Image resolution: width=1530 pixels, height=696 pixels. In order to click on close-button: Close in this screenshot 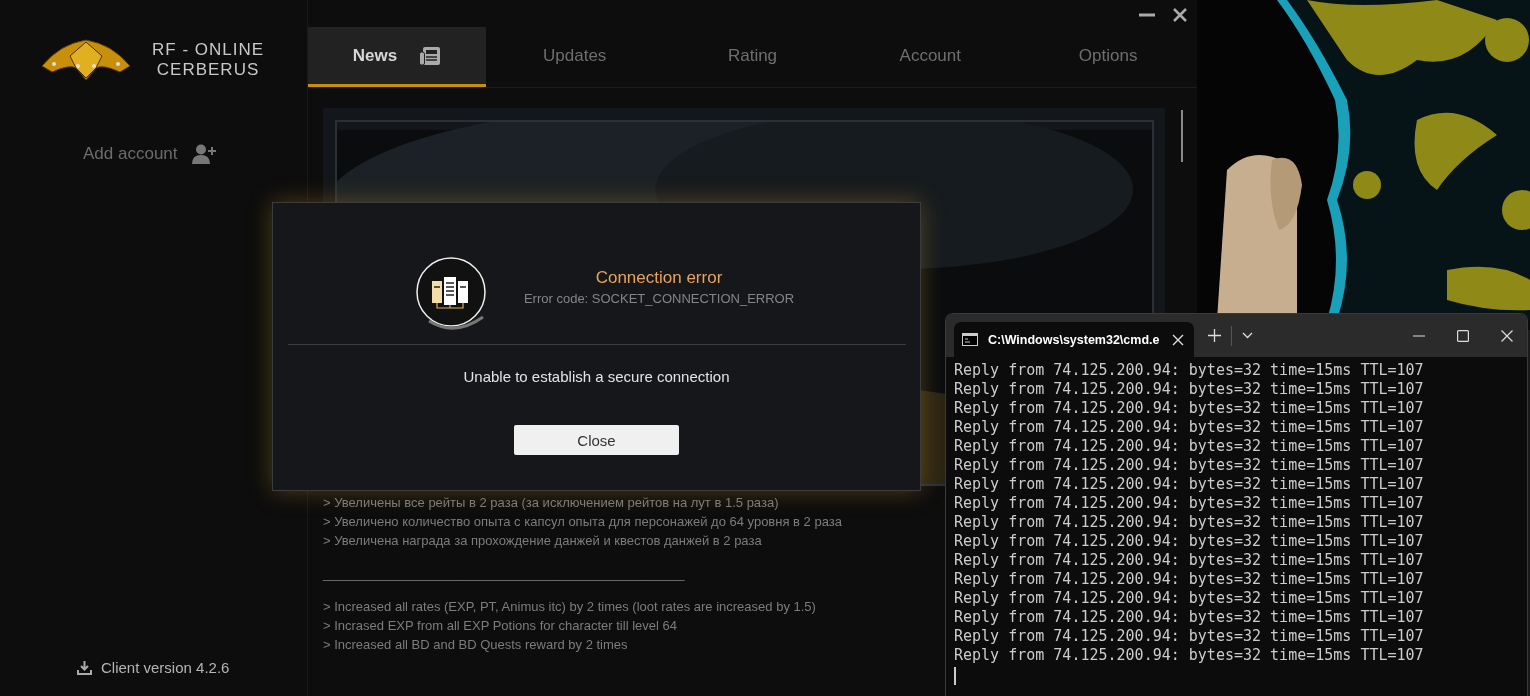, I will do `click(596, 440)`.